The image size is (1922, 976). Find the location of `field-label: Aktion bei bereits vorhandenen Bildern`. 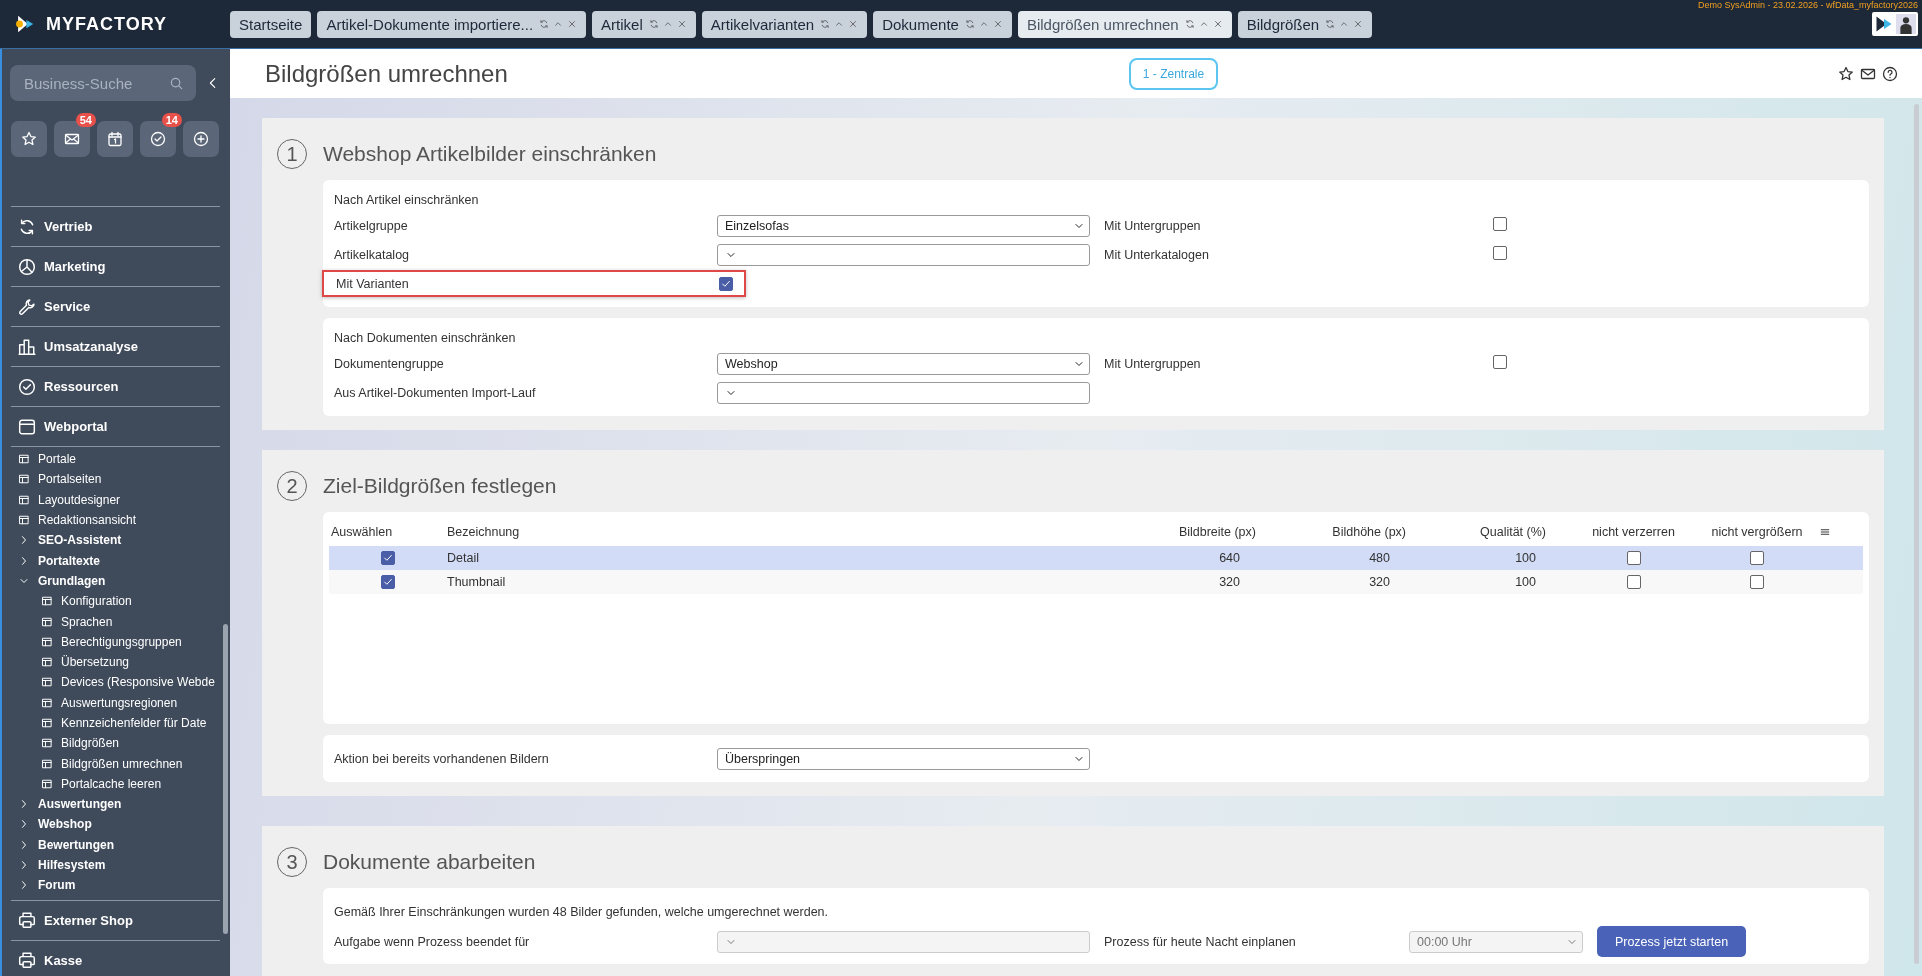

field-label: Aktion bei bereits vorhandenen Bildern is located at coordinates (442, 758).